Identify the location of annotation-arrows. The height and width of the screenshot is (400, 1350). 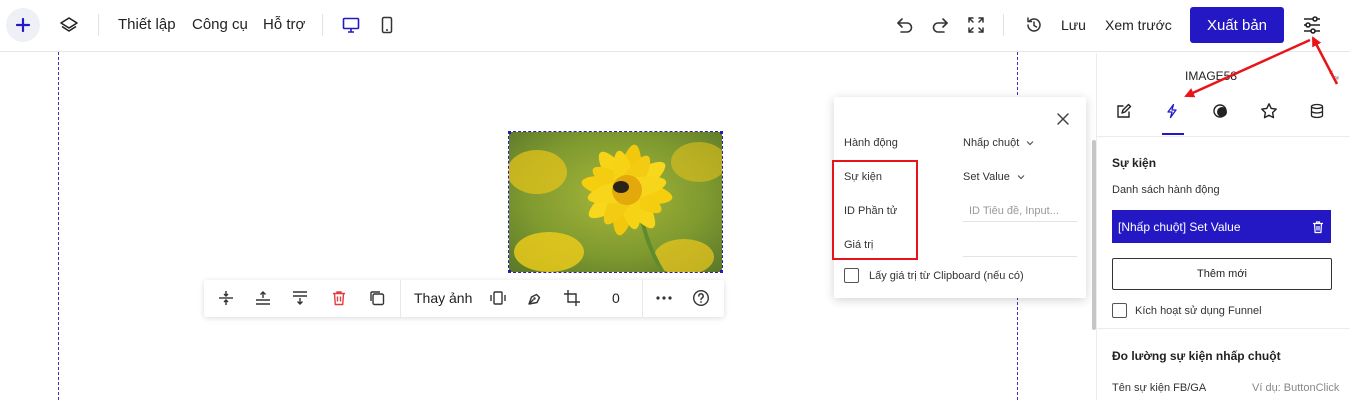
(1261, 67).